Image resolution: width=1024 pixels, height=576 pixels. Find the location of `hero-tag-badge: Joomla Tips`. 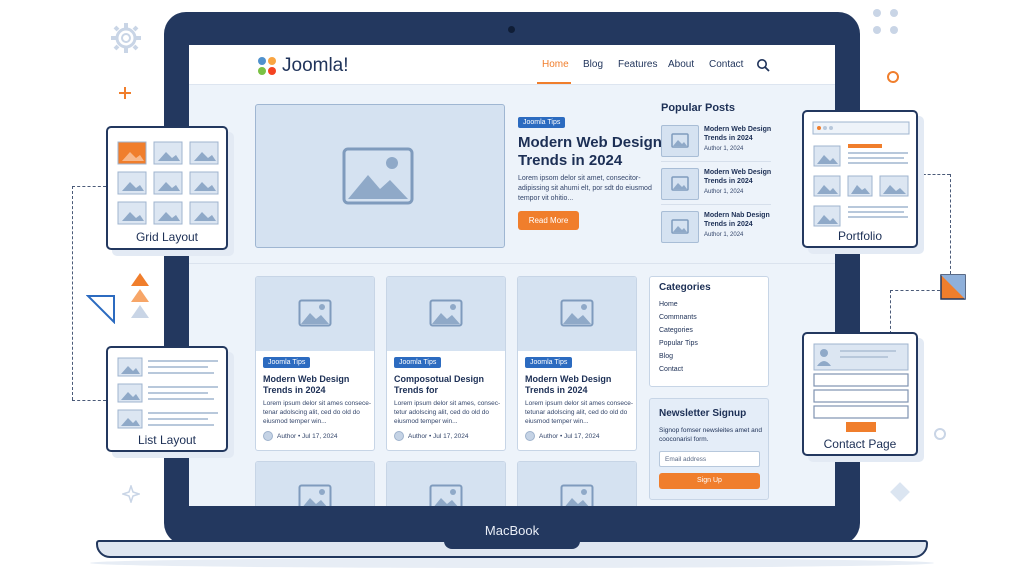

hero-tag-badge: Joomla Tips is located at coordinates (542, 122).